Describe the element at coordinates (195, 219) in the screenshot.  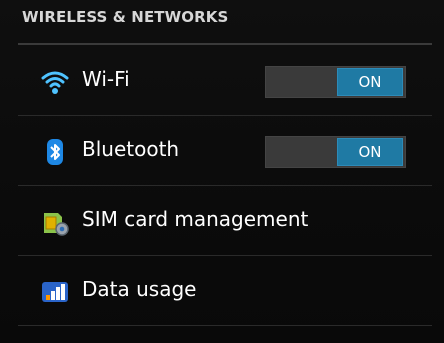
I see `setting-label-sim: SIM card management` at that location.